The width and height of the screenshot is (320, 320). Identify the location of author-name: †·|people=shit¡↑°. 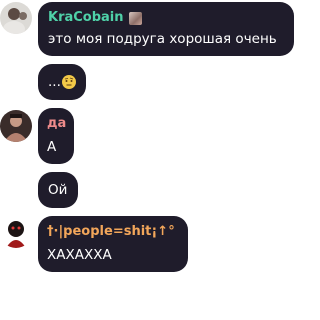
(111, 232).